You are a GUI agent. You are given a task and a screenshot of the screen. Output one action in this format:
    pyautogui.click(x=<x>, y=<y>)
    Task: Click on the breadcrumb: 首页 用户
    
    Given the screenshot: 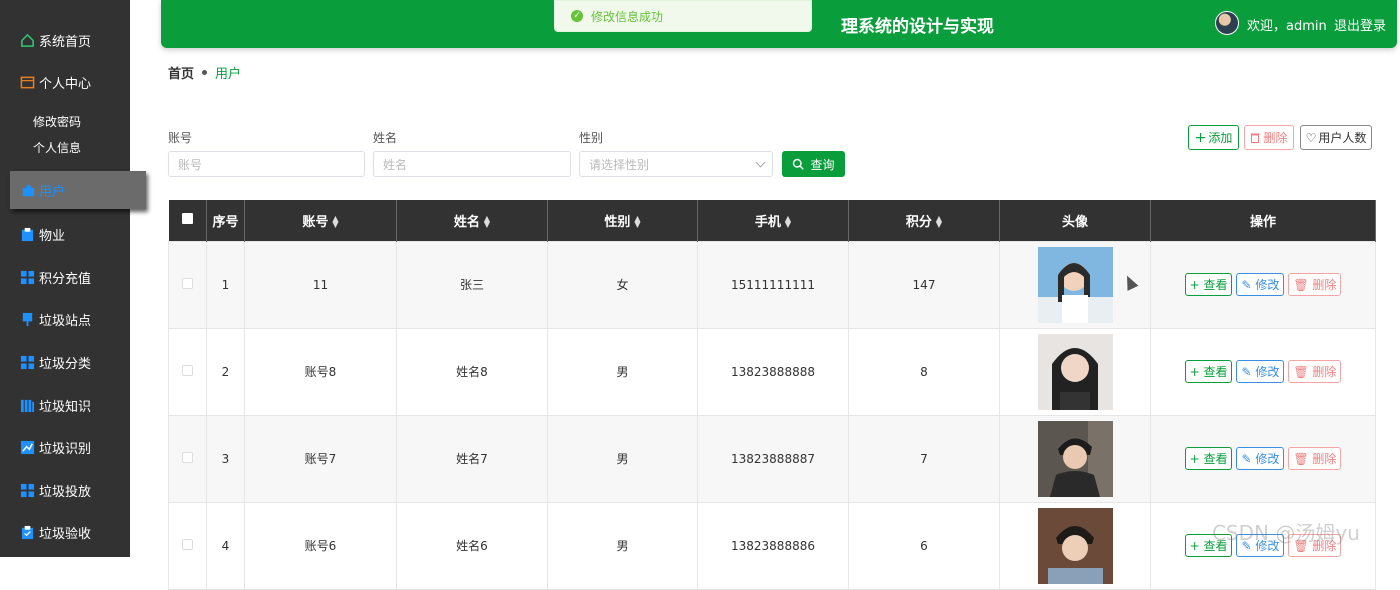 What is the action you would take?
    pyautogui.click(x=204, y=72)
    